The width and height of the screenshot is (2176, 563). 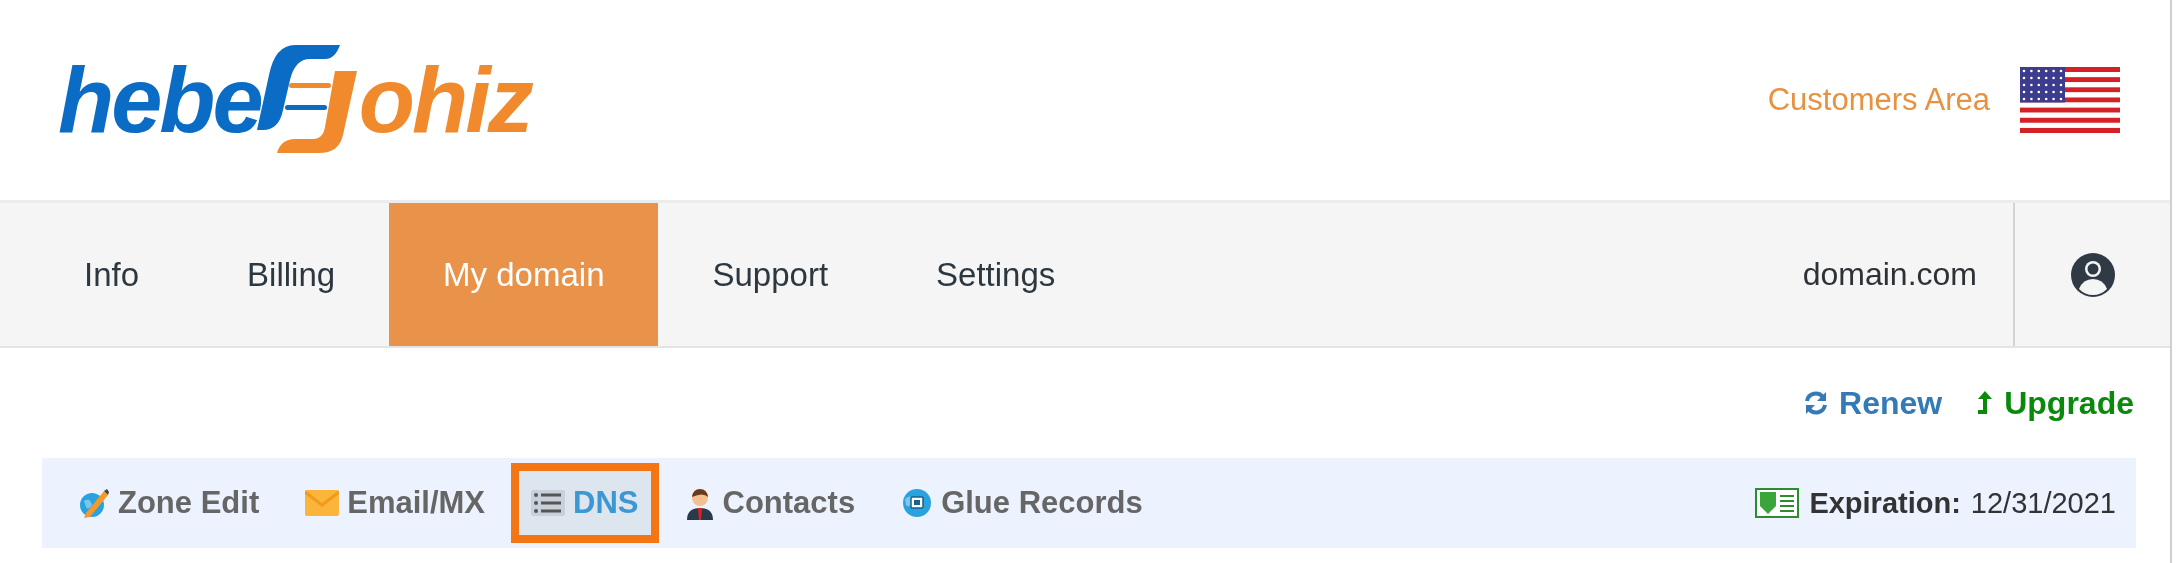 What do you see at coordinates (770, 503) in the screenshot?
I see `toolbar-link: Contacts` at bounding box center [770, 503].